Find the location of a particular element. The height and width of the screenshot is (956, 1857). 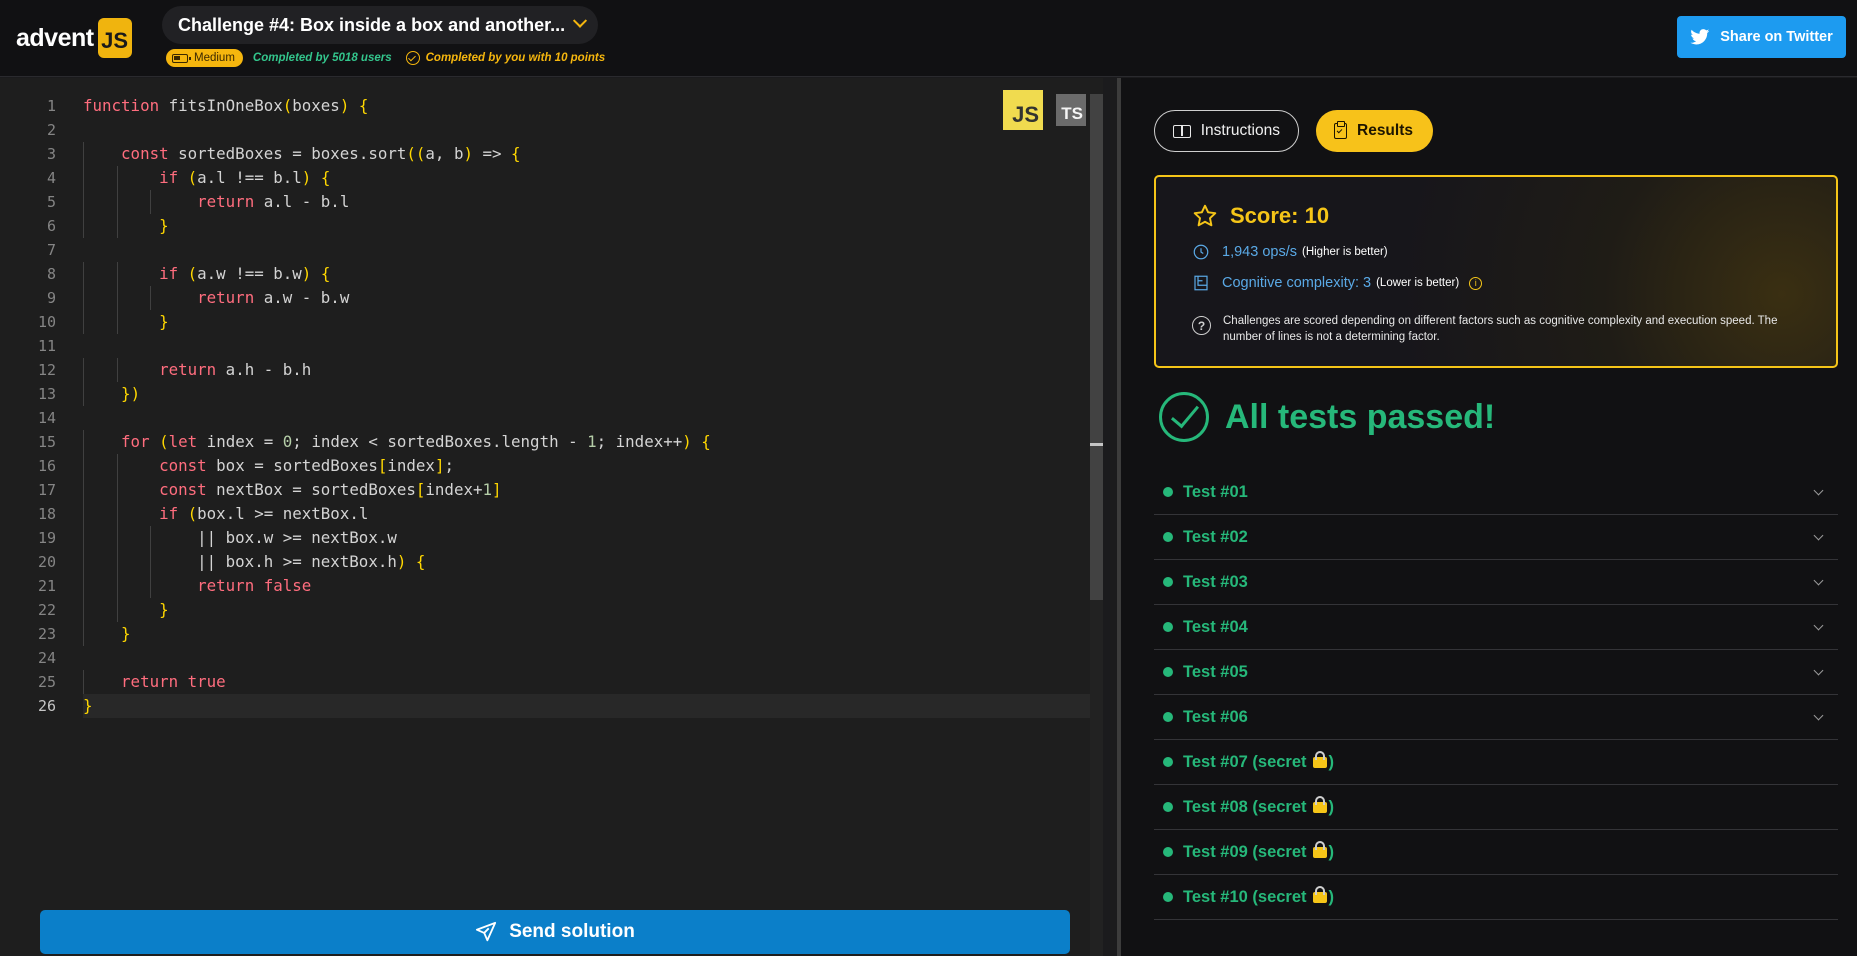

test-item: Test #03 is located at coordinates (1496, 582).